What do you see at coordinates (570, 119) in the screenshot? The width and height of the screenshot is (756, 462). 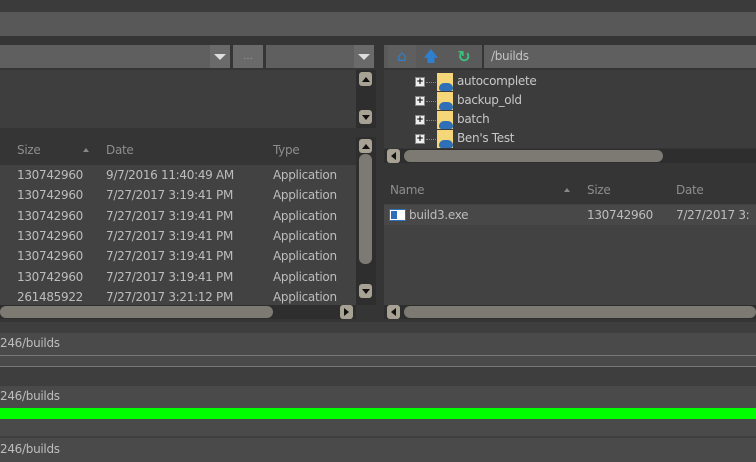 I see `tree-node: + batch` at bounding box center [570, 119].